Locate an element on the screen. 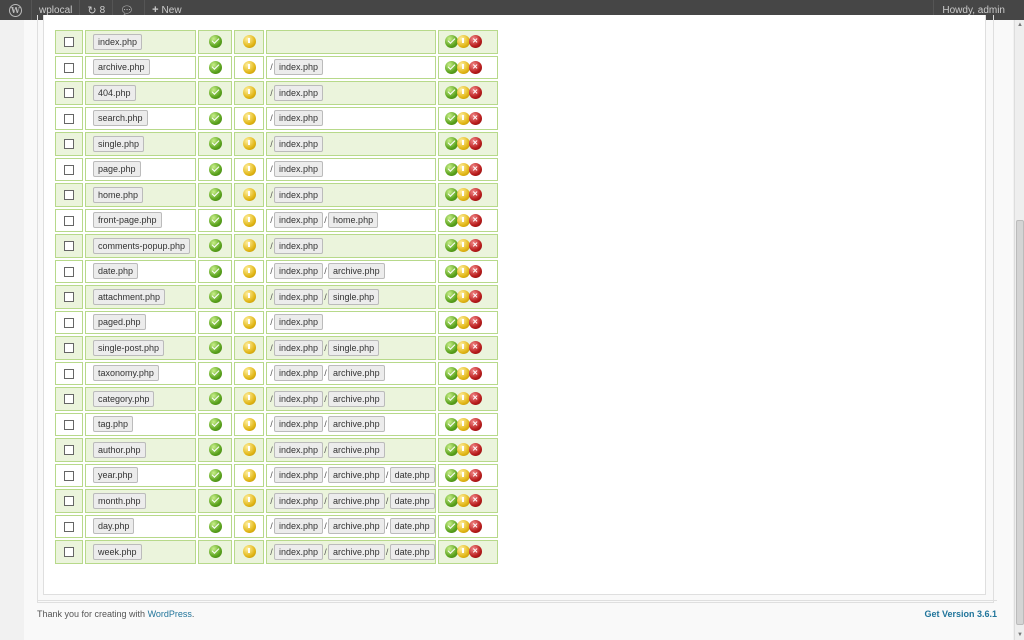 Image resolution: width=1024 pixels, height=640 pixels. status-actions-cell is located at coordinates (467, 348).